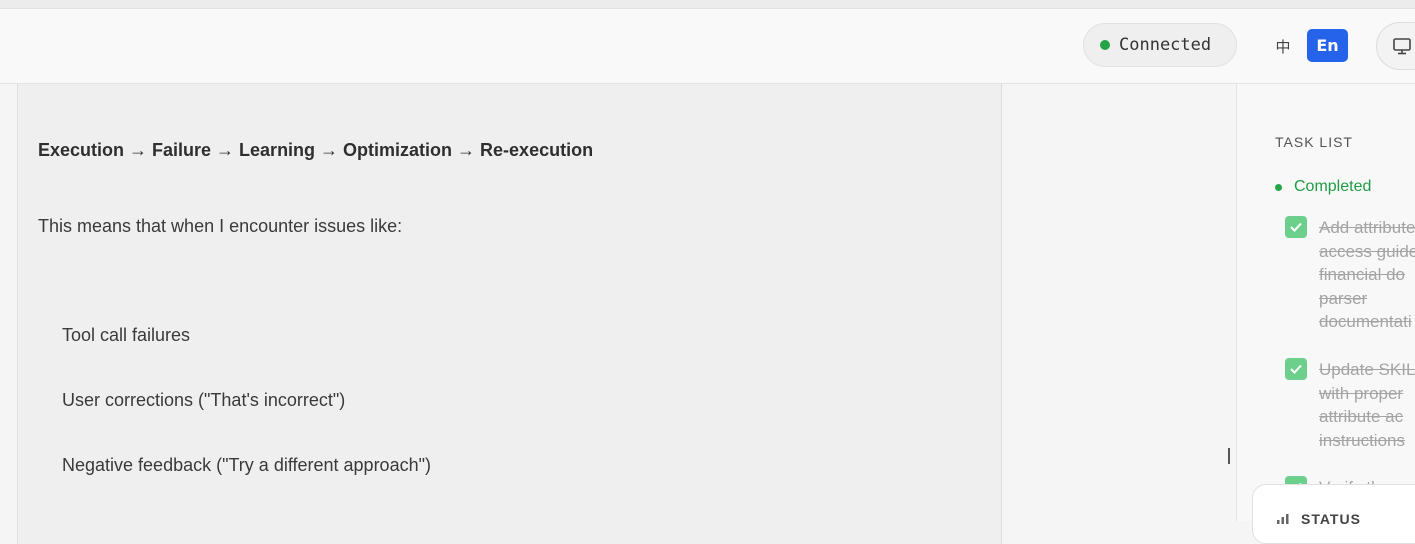  I want to click on connection-status-badge: Connected, so click(1160, 45).